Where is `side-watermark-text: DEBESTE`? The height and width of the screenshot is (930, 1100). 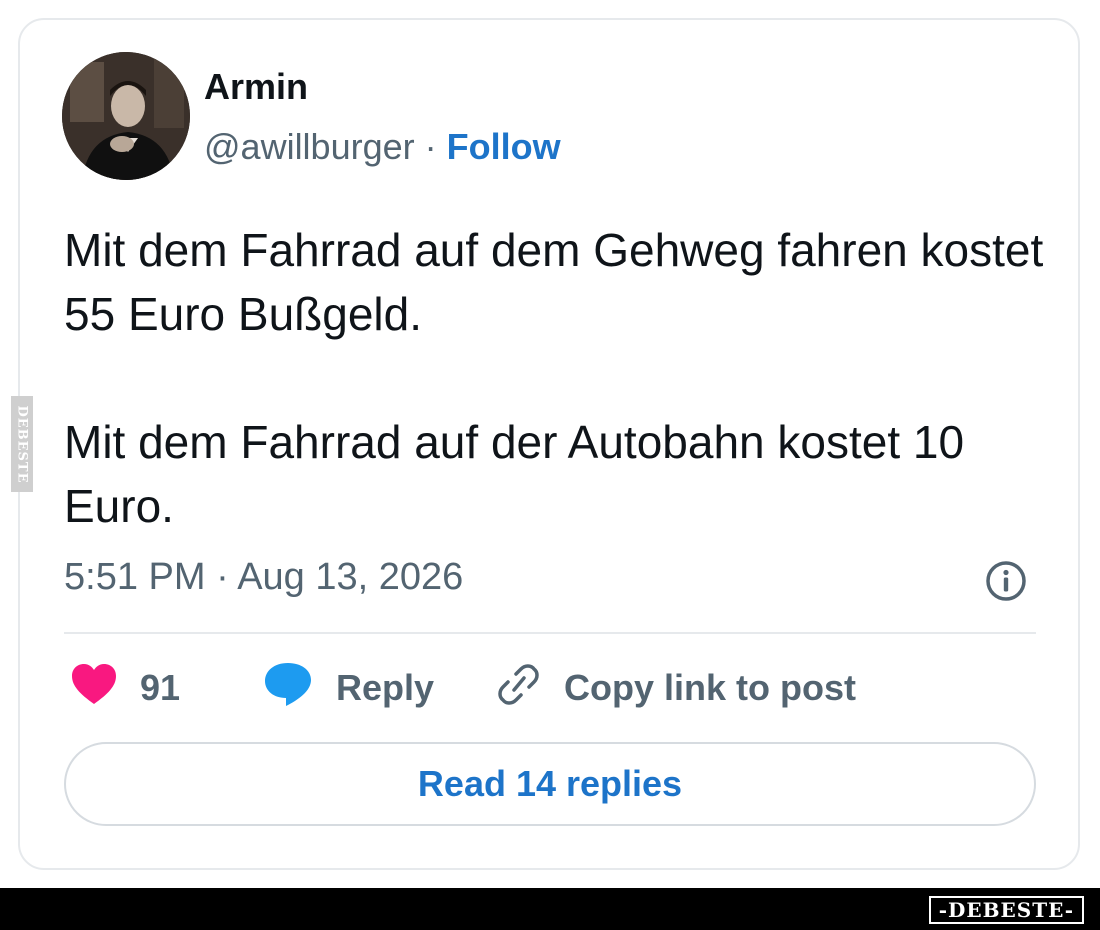 side-watermark-text: DEBESTE is located at coordinates (22, 444).